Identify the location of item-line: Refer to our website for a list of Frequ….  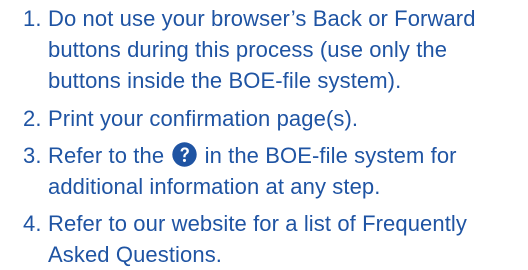
(258, 223).